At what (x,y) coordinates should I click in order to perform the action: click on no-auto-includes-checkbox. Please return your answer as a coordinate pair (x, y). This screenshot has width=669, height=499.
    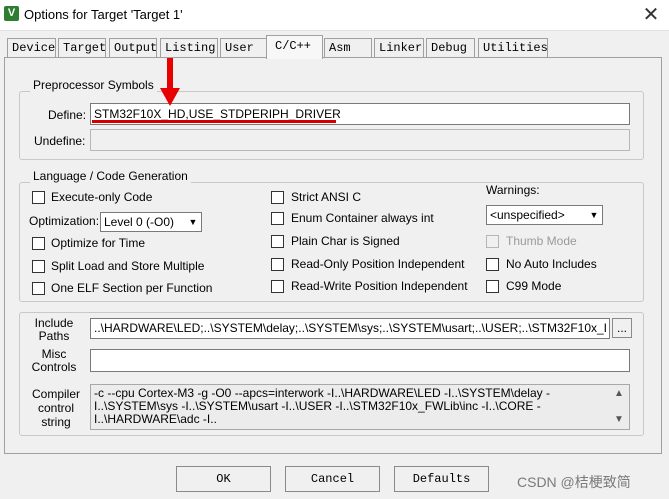
    Looking at the image, I should click on (492, 264).